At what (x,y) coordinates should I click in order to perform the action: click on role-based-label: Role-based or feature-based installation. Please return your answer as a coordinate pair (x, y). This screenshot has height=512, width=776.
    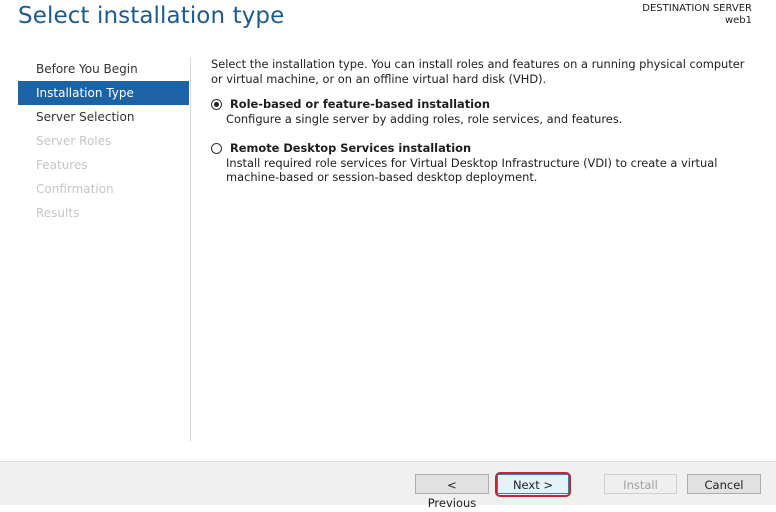
    Looking at the image, I should click on (494, 104).